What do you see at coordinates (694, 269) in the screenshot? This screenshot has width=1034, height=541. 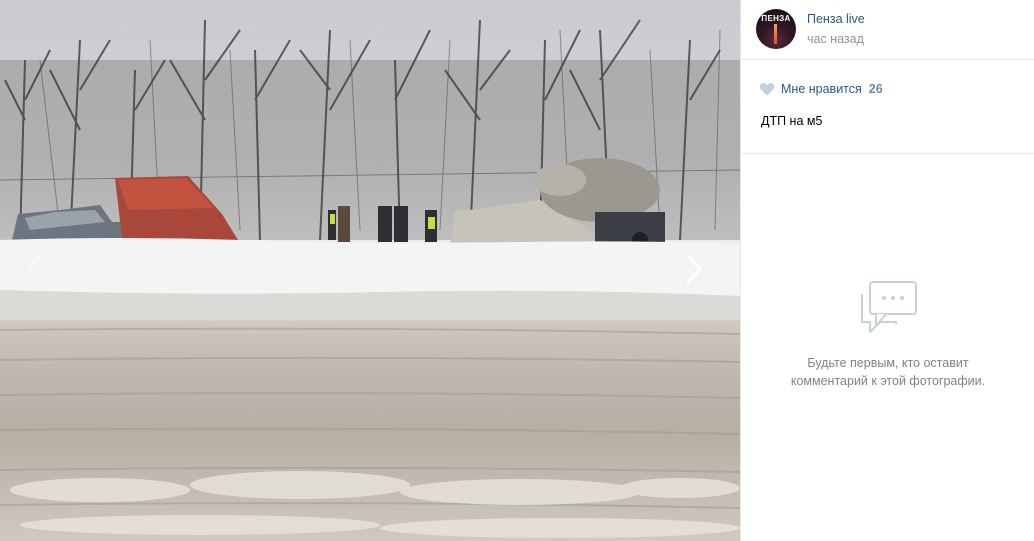 I see `chevron-right-icon` at bounding box center [694, 269].